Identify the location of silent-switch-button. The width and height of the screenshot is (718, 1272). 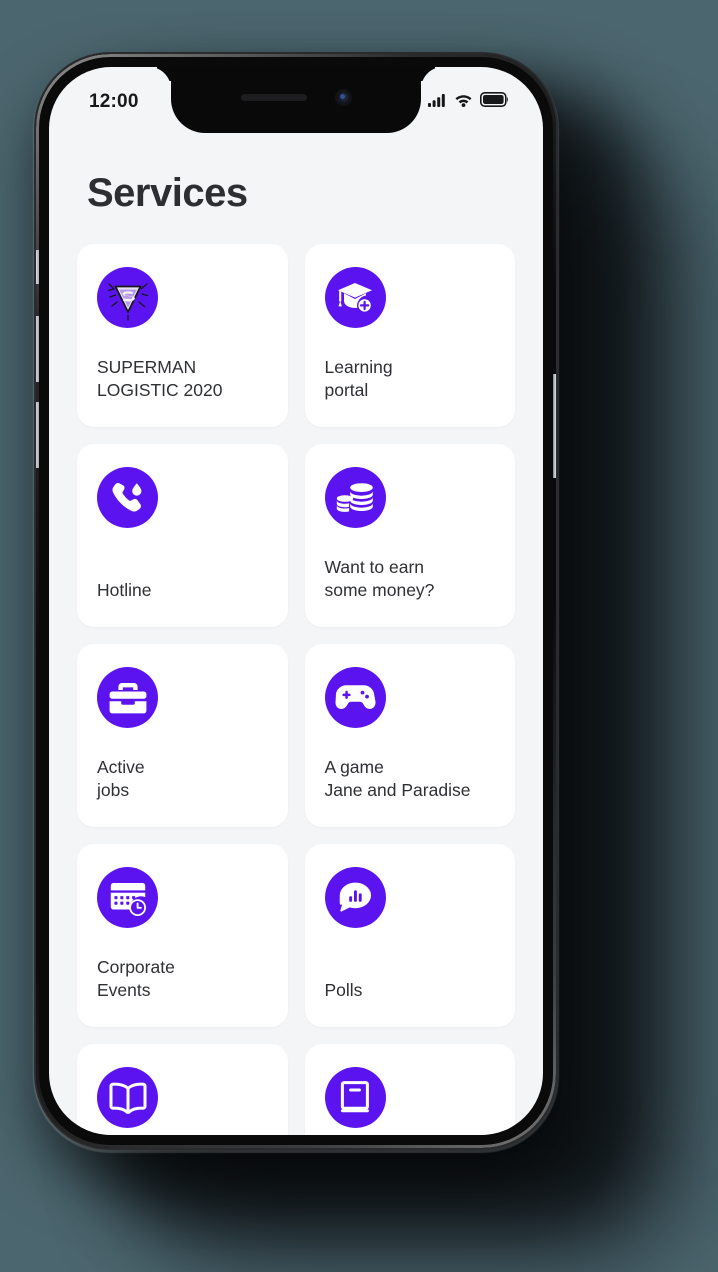
(37, 267).